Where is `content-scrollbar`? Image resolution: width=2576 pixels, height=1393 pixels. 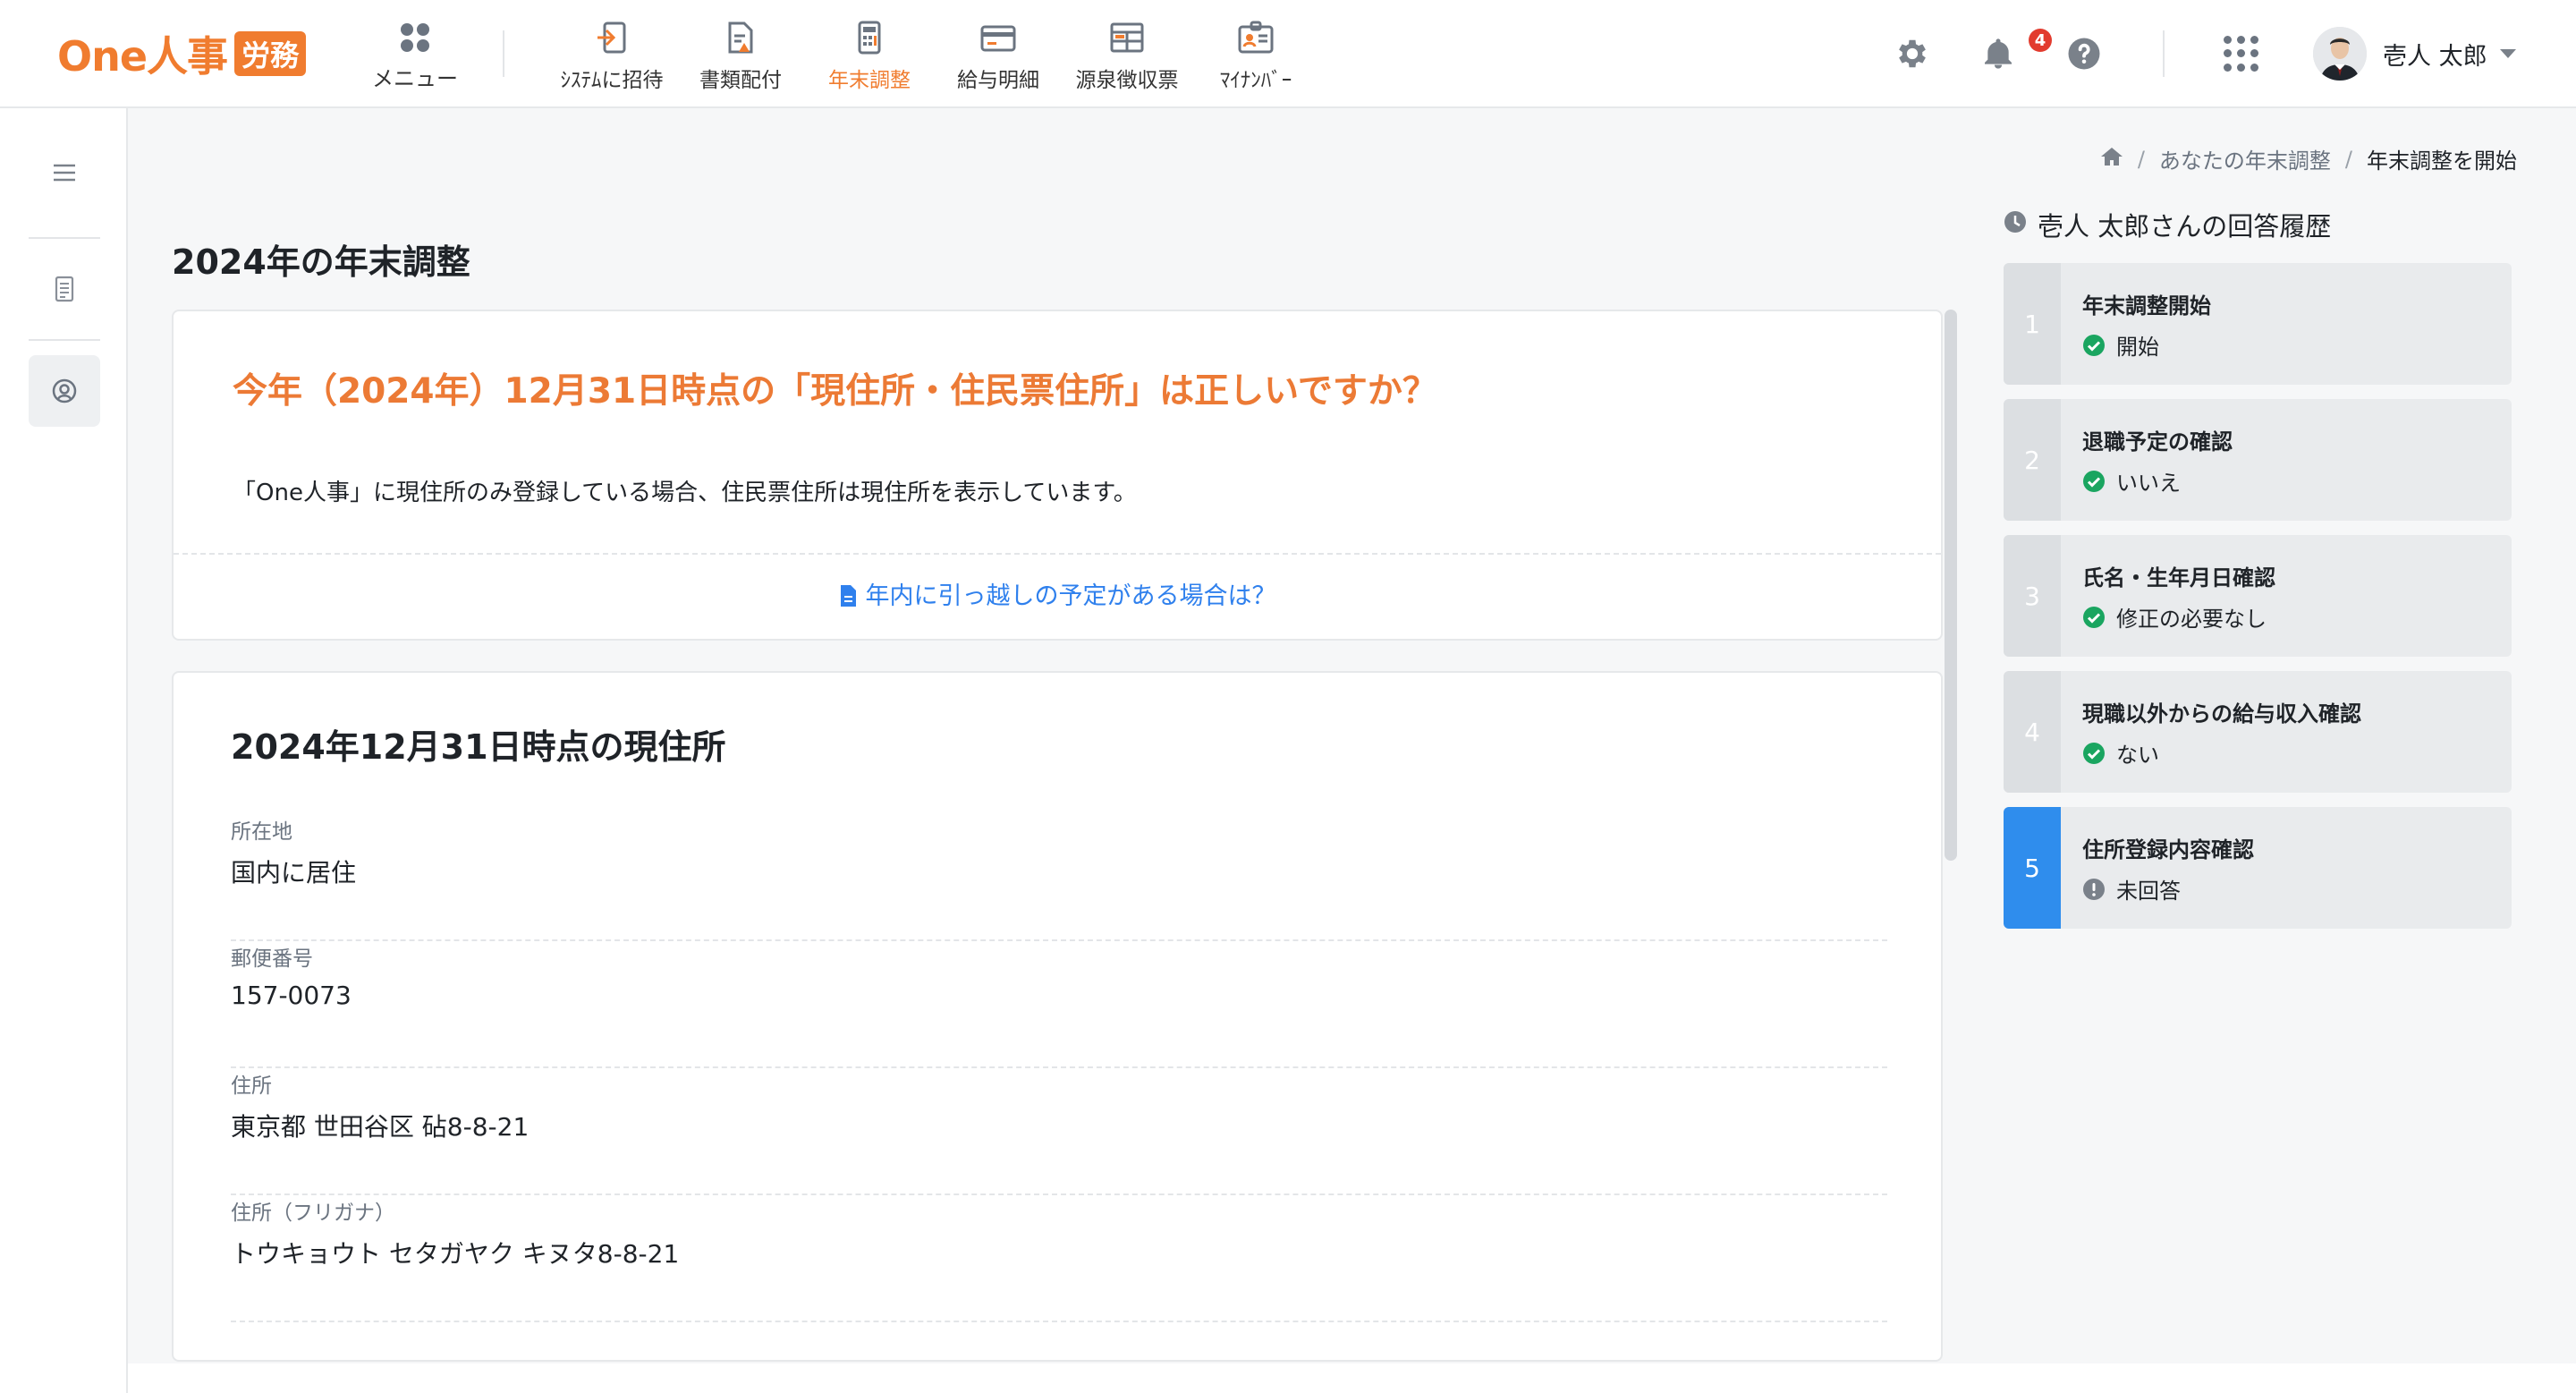
content-scrollbar is located at coordinates (1951, 585).